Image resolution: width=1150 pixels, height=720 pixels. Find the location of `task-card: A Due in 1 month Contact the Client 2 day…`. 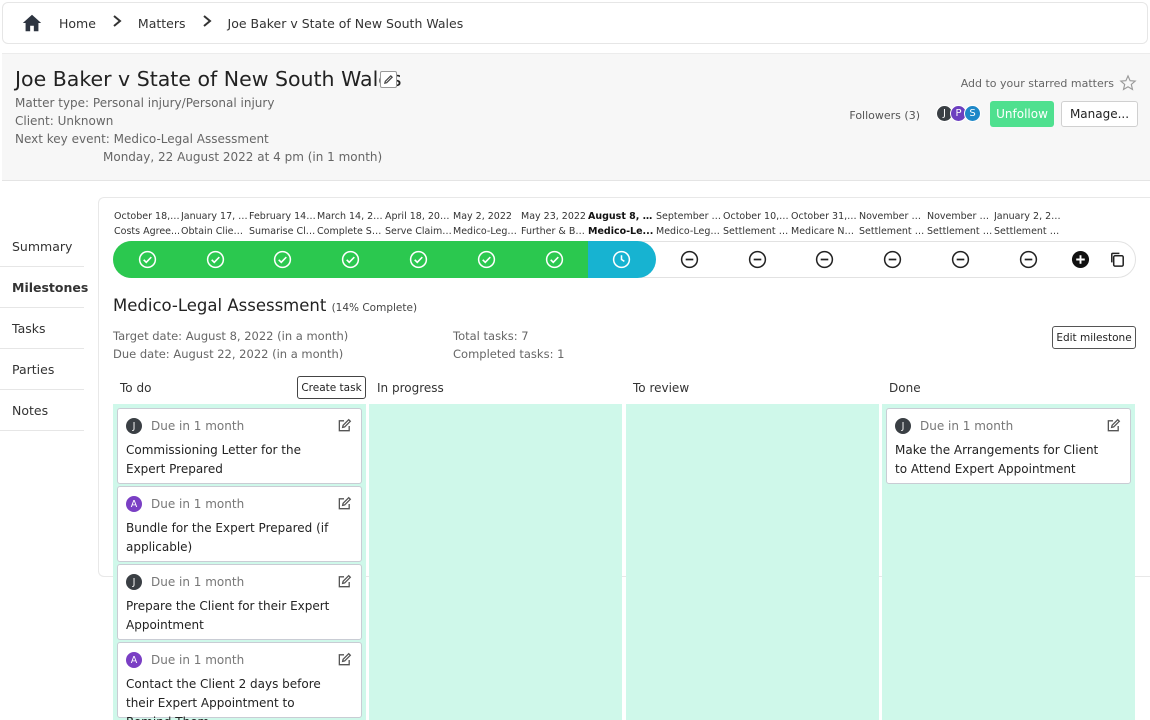

task-card: A Due in 1 month Contact the Client 2 day… is located at coordinates (239, 681).